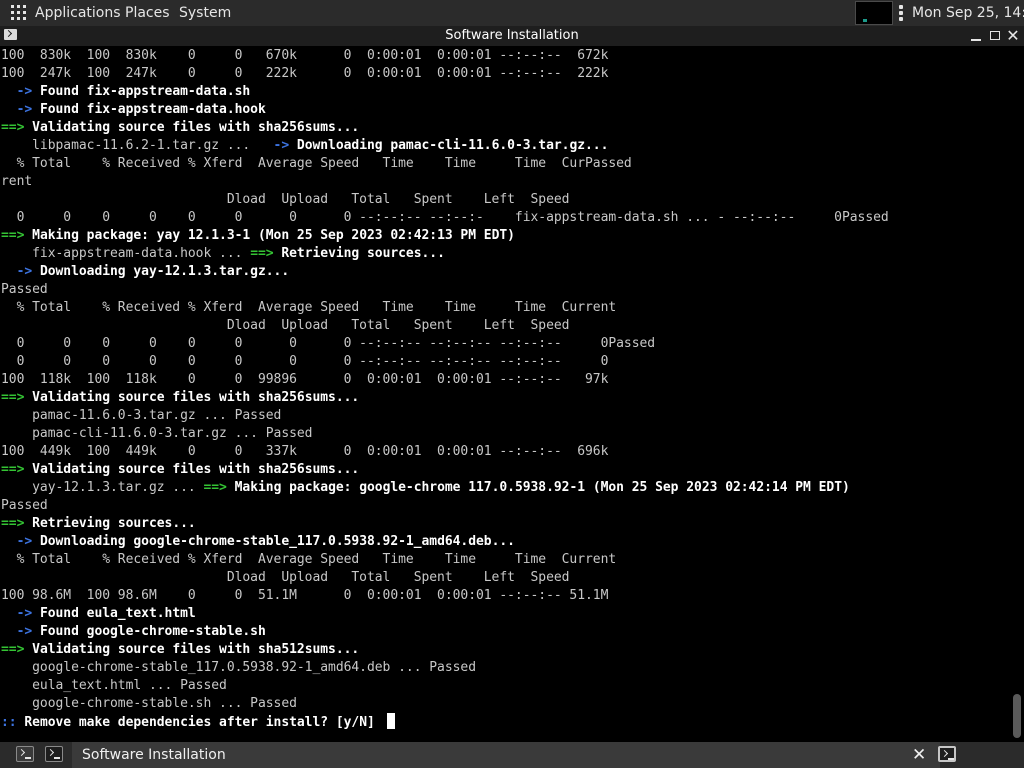 The image size is (1024, 768). What do you see at coordinates (506, 755) in the screenshot?
I see `taskbar-window-button: Software Installation` at bounding box center [506, 755].